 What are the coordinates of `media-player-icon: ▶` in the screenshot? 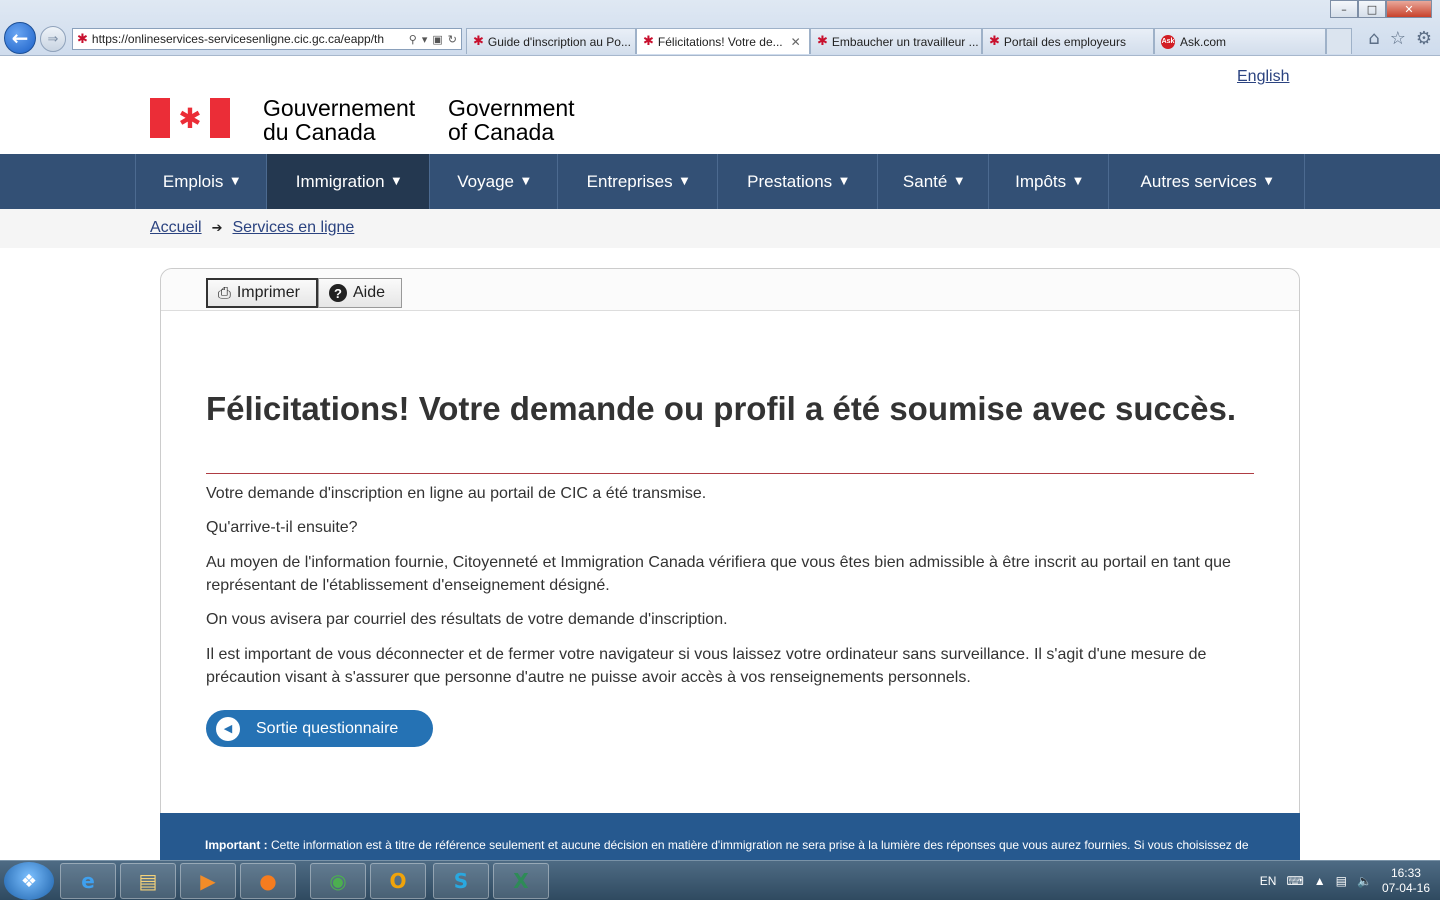 It's located at (208, 881).